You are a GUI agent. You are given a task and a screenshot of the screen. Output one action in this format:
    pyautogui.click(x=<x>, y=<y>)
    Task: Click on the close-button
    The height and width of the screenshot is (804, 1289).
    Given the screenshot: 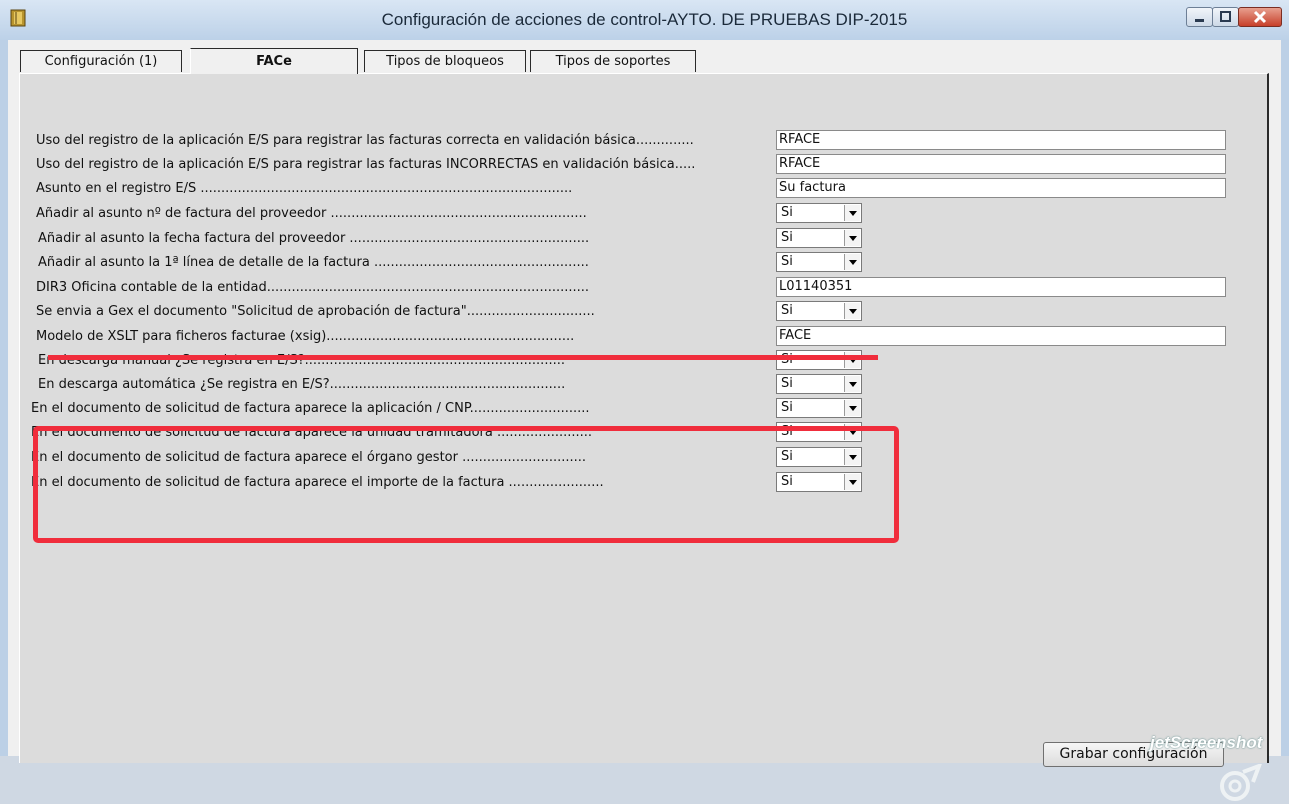 What is the action you would take?
    pyautogui.click(x=1260, y=17)
    